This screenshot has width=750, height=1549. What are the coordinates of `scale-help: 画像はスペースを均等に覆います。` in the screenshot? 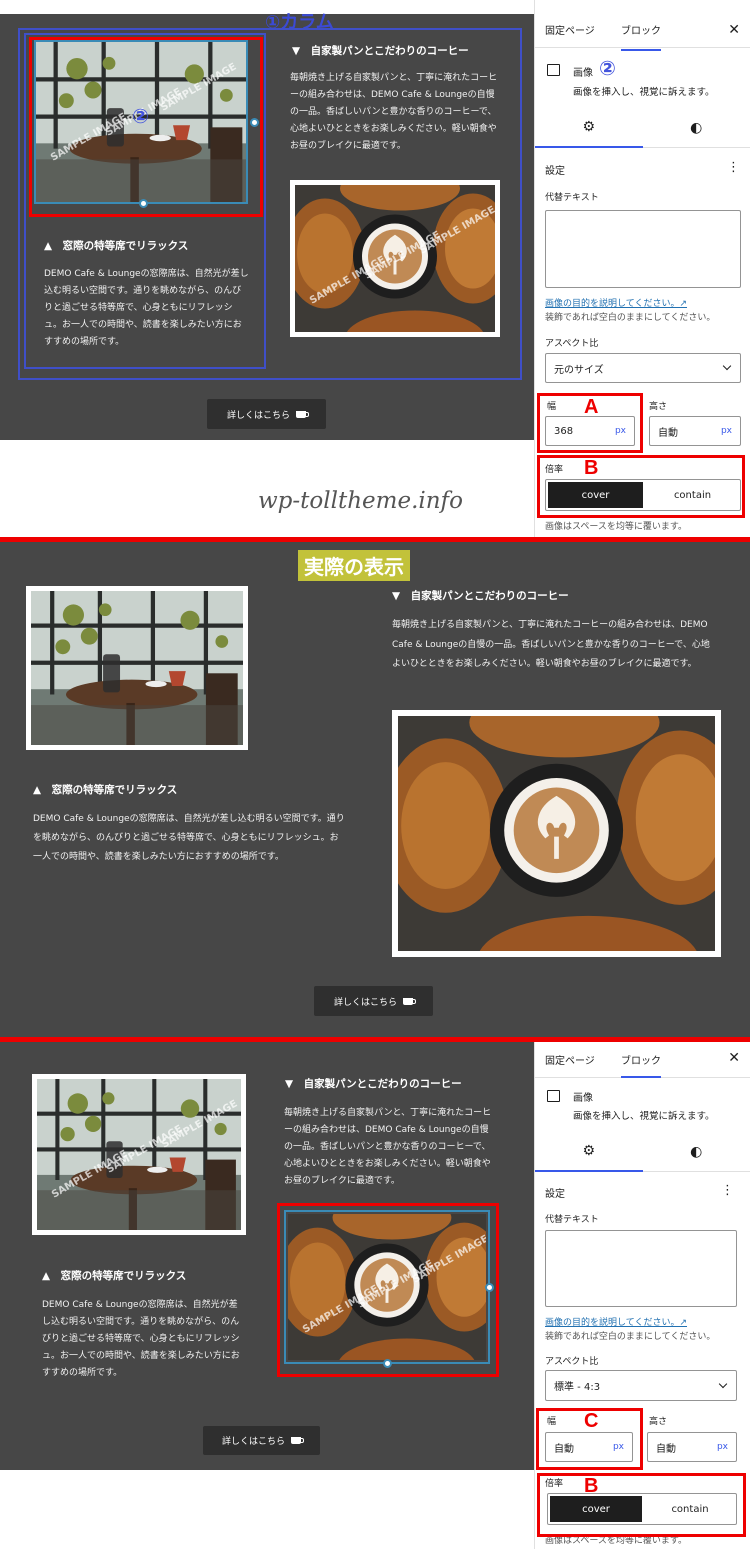 It's located at (616, 527).